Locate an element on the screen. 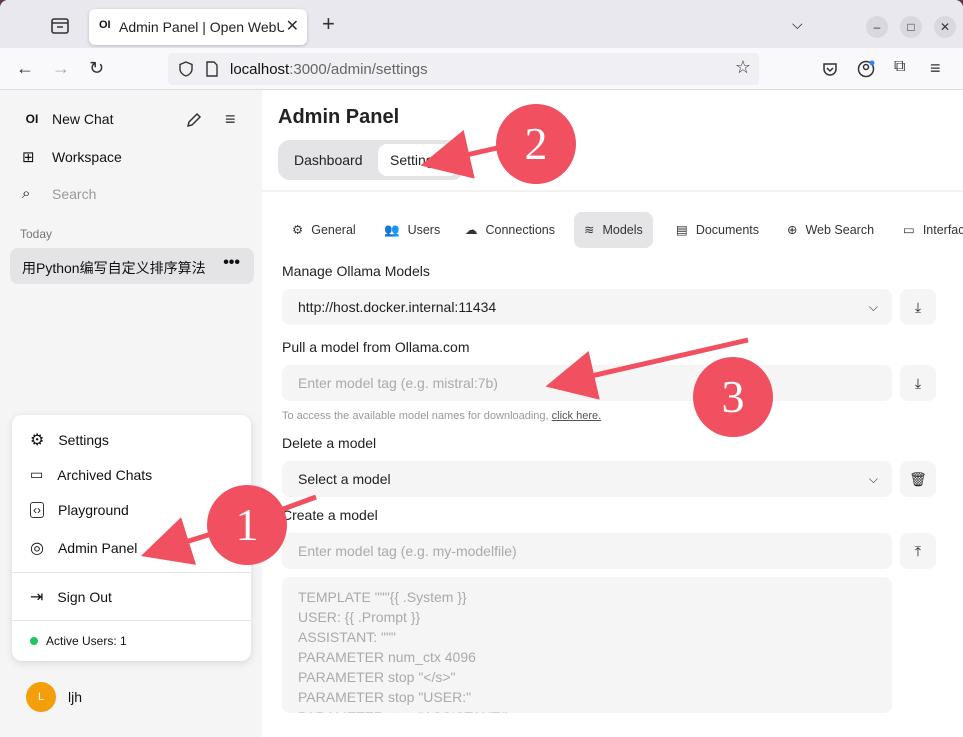  delete-model-button: 🗑 is located at coordinates (918, 479).